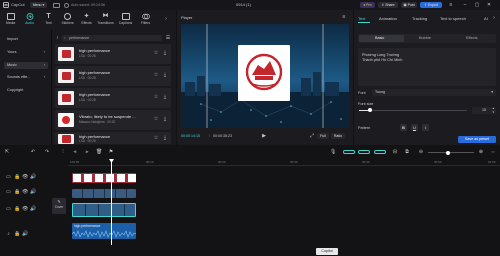  Describe the element at coordinates (451, 152) in the screenshot. I see `zoom-slider` at that location.